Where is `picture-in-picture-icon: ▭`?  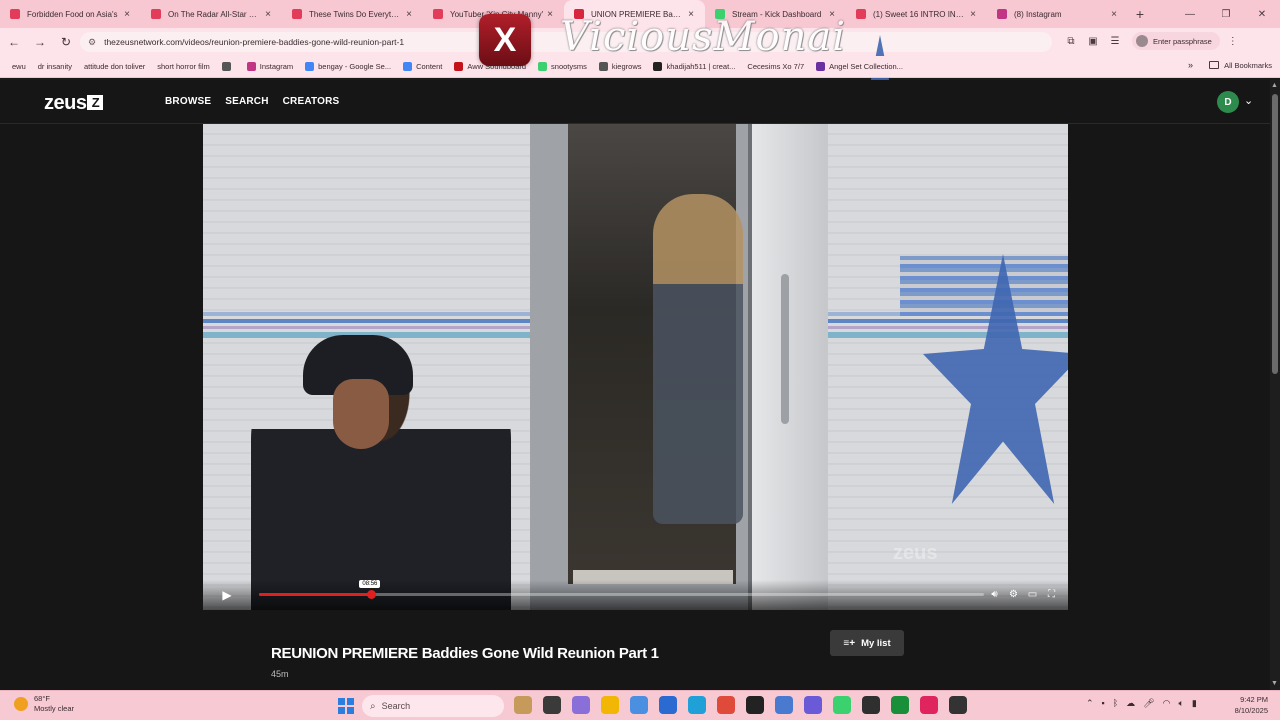 picture-in-picture-icon: ▭ is located at coordinates (1032, 594).